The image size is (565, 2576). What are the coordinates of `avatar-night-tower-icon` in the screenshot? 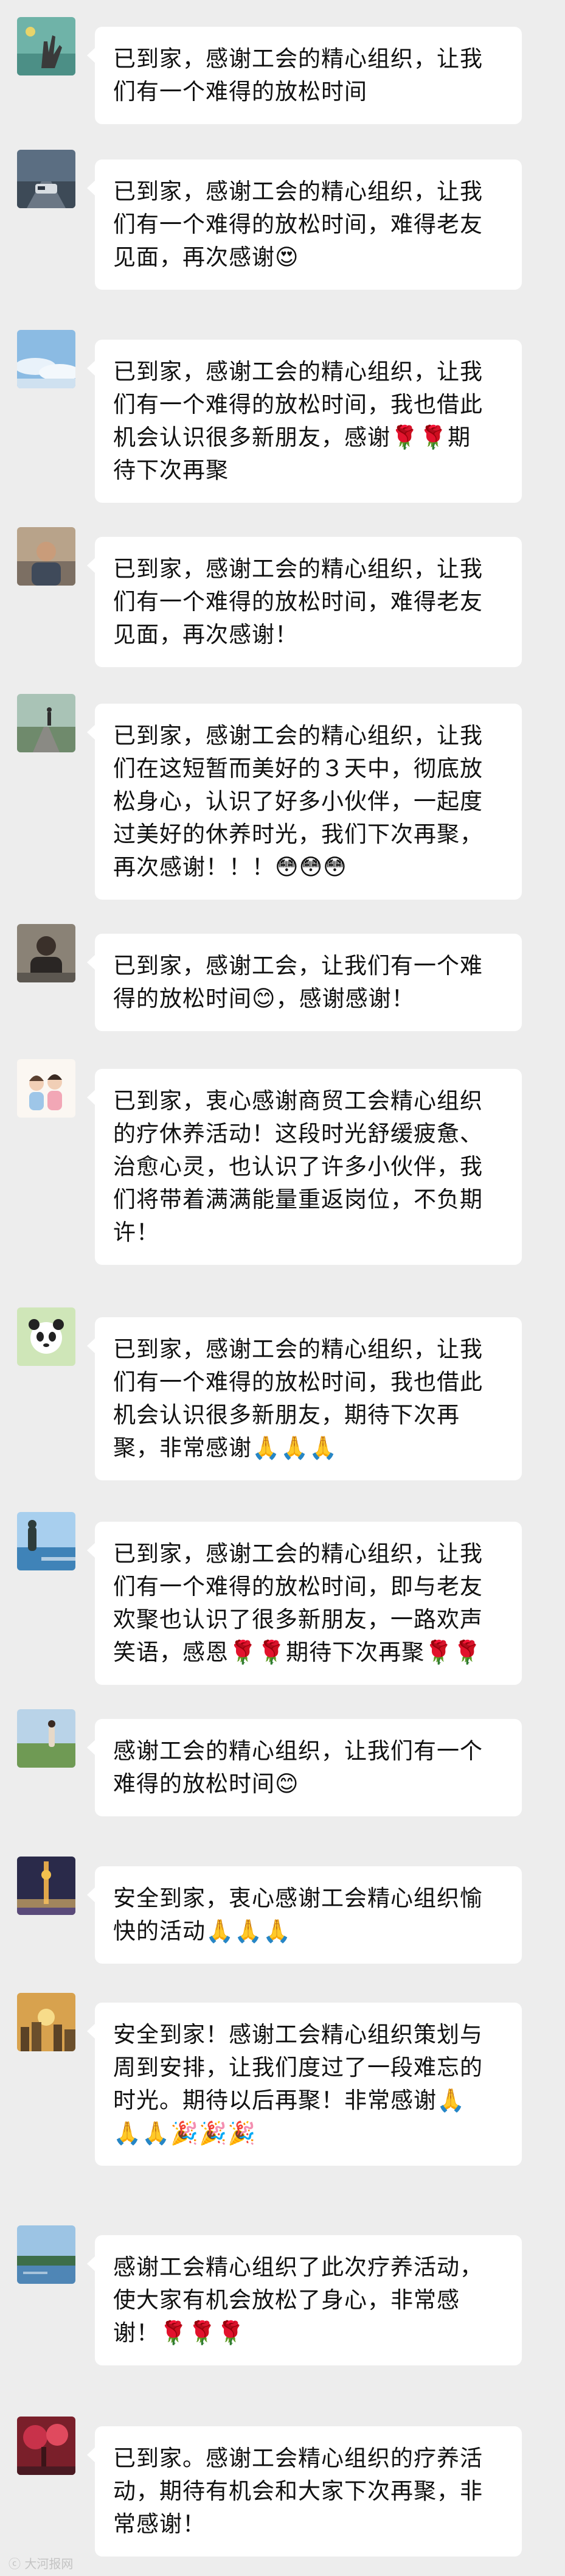 It's located at (46, 1886).